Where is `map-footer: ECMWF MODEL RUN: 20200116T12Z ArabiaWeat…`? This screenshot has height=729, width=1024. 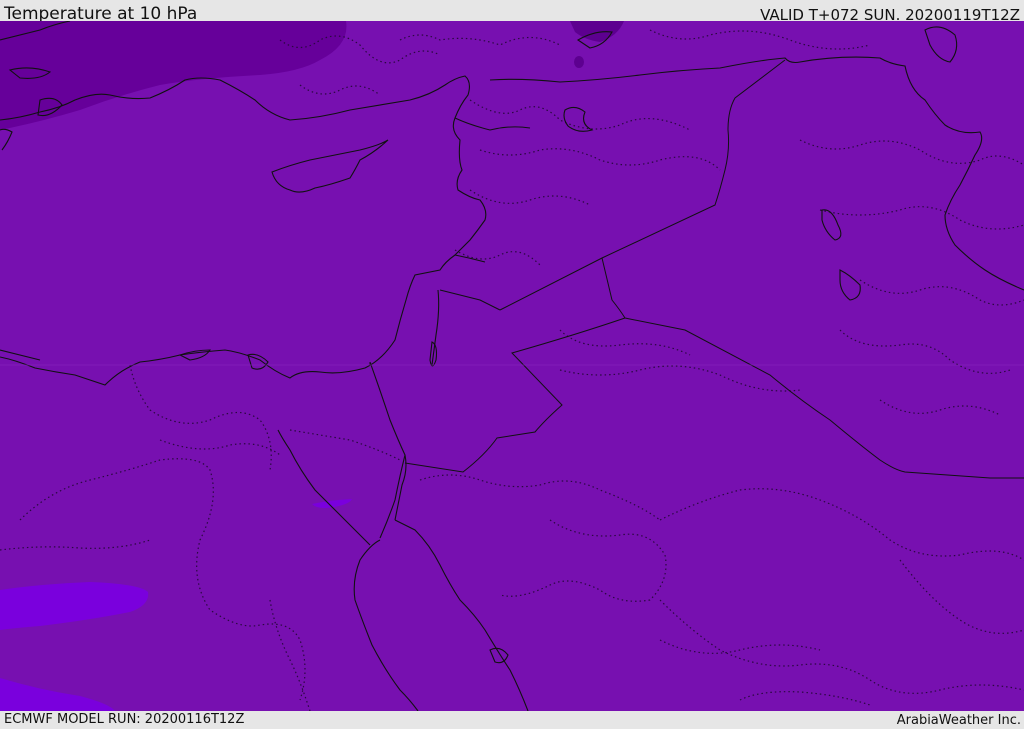
map-footer: ECMWF MODEL RUN: 20200116T12Z ArabiaWeat… is located at coordinates (512, 720).